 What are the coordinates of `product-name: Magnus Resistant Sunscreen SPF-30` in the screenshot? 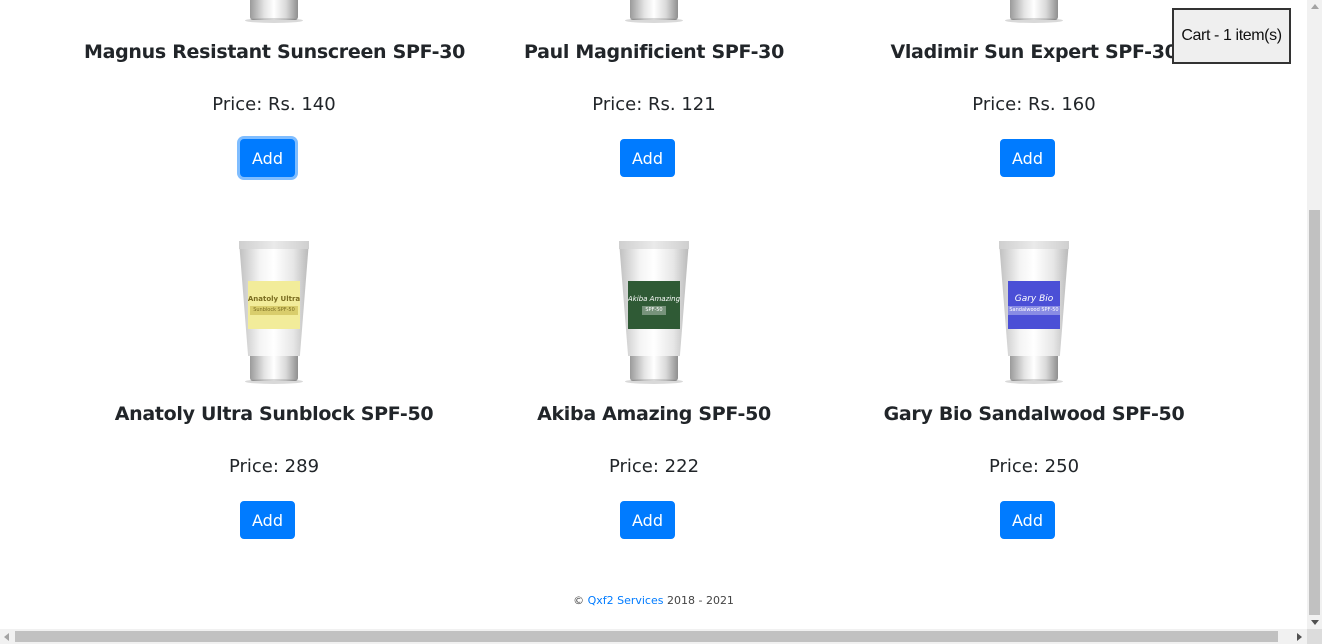 It's located at (275, 52).